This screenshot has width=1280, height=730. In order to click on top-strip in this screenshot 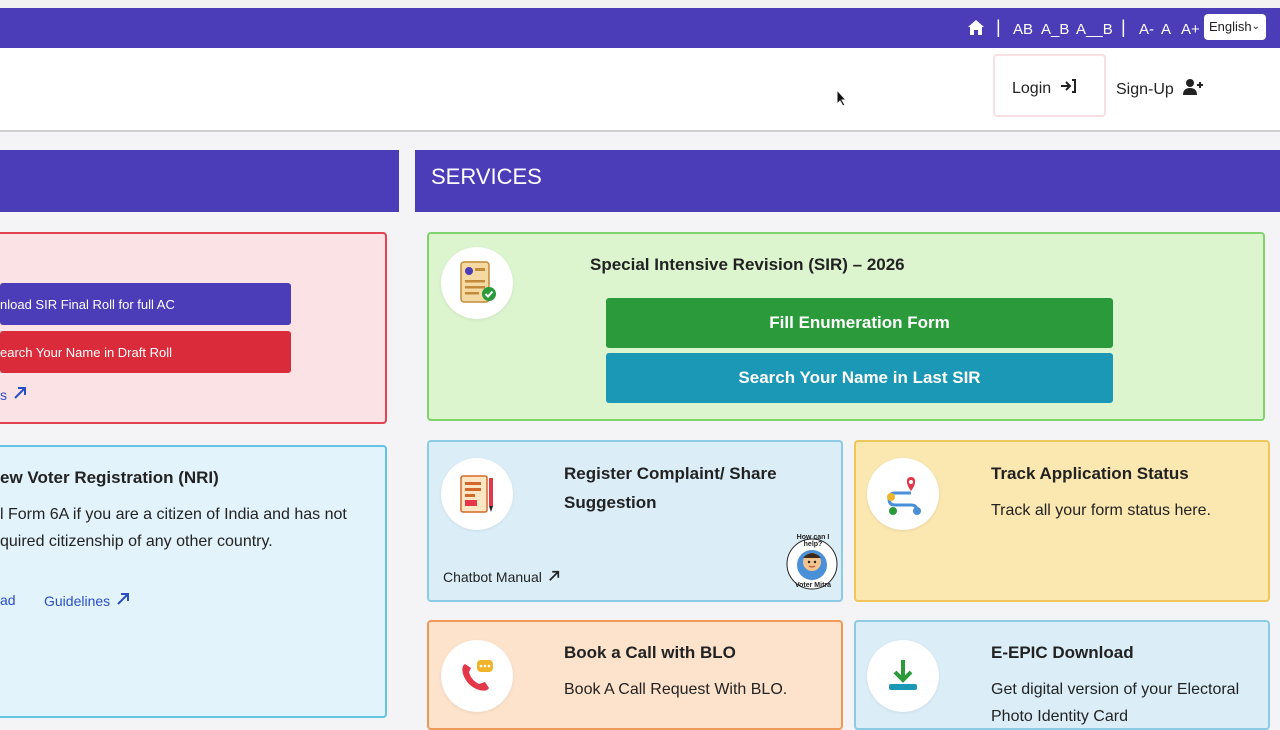, I will do `click(640, 4)`.